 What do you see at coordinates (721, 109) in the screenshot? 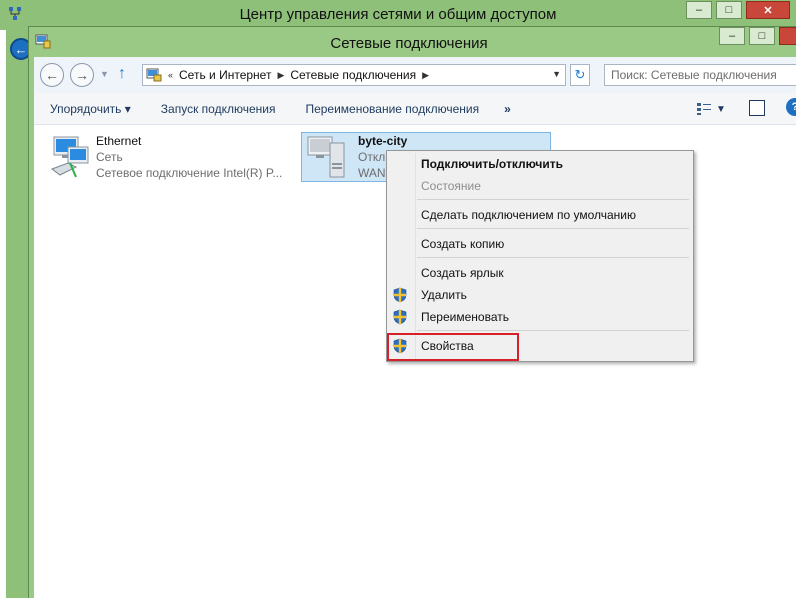
I see `chevron-down-icon: ▼` at bounding box center [721, 109].